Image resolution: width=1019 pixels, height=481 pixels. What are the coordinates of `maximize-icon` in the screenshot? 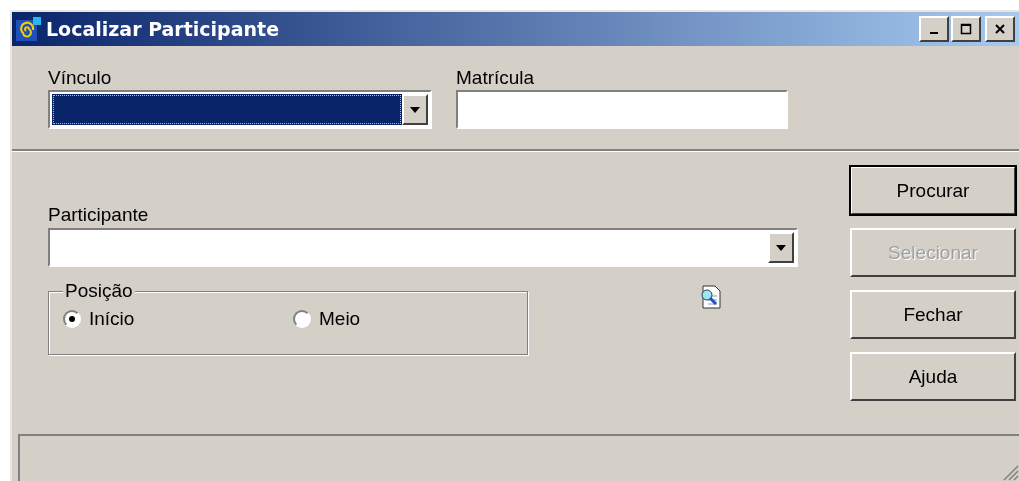 It's located at (966, 29).